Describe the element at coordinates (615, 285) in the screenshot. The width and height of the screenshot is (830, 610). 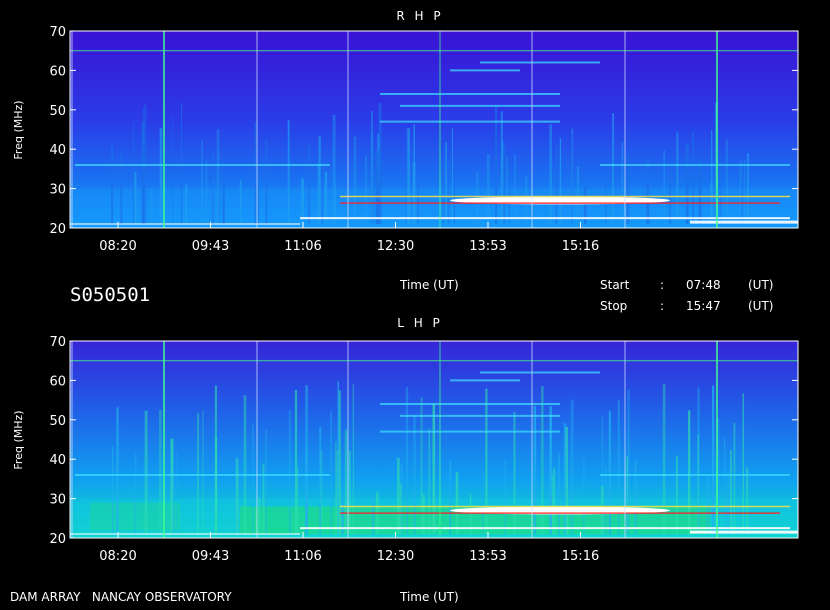
I see `start-label: Start` at that location.